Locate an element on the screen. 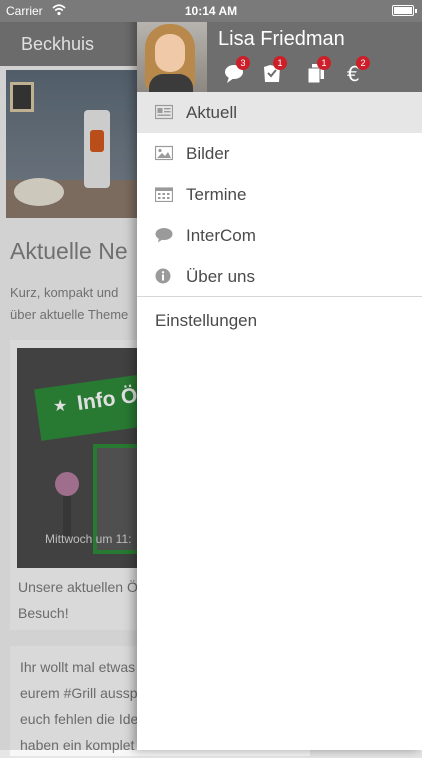  menu-item-intercom: InterCom is located at coordinates (279, 235).